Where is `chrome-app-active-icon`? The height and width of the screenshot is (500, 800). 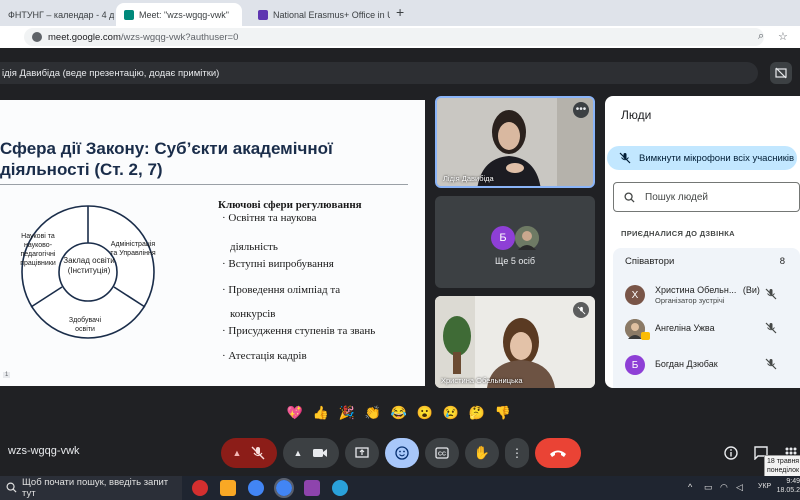
chrome-app-active-icon is located at coordinates (284, 488).